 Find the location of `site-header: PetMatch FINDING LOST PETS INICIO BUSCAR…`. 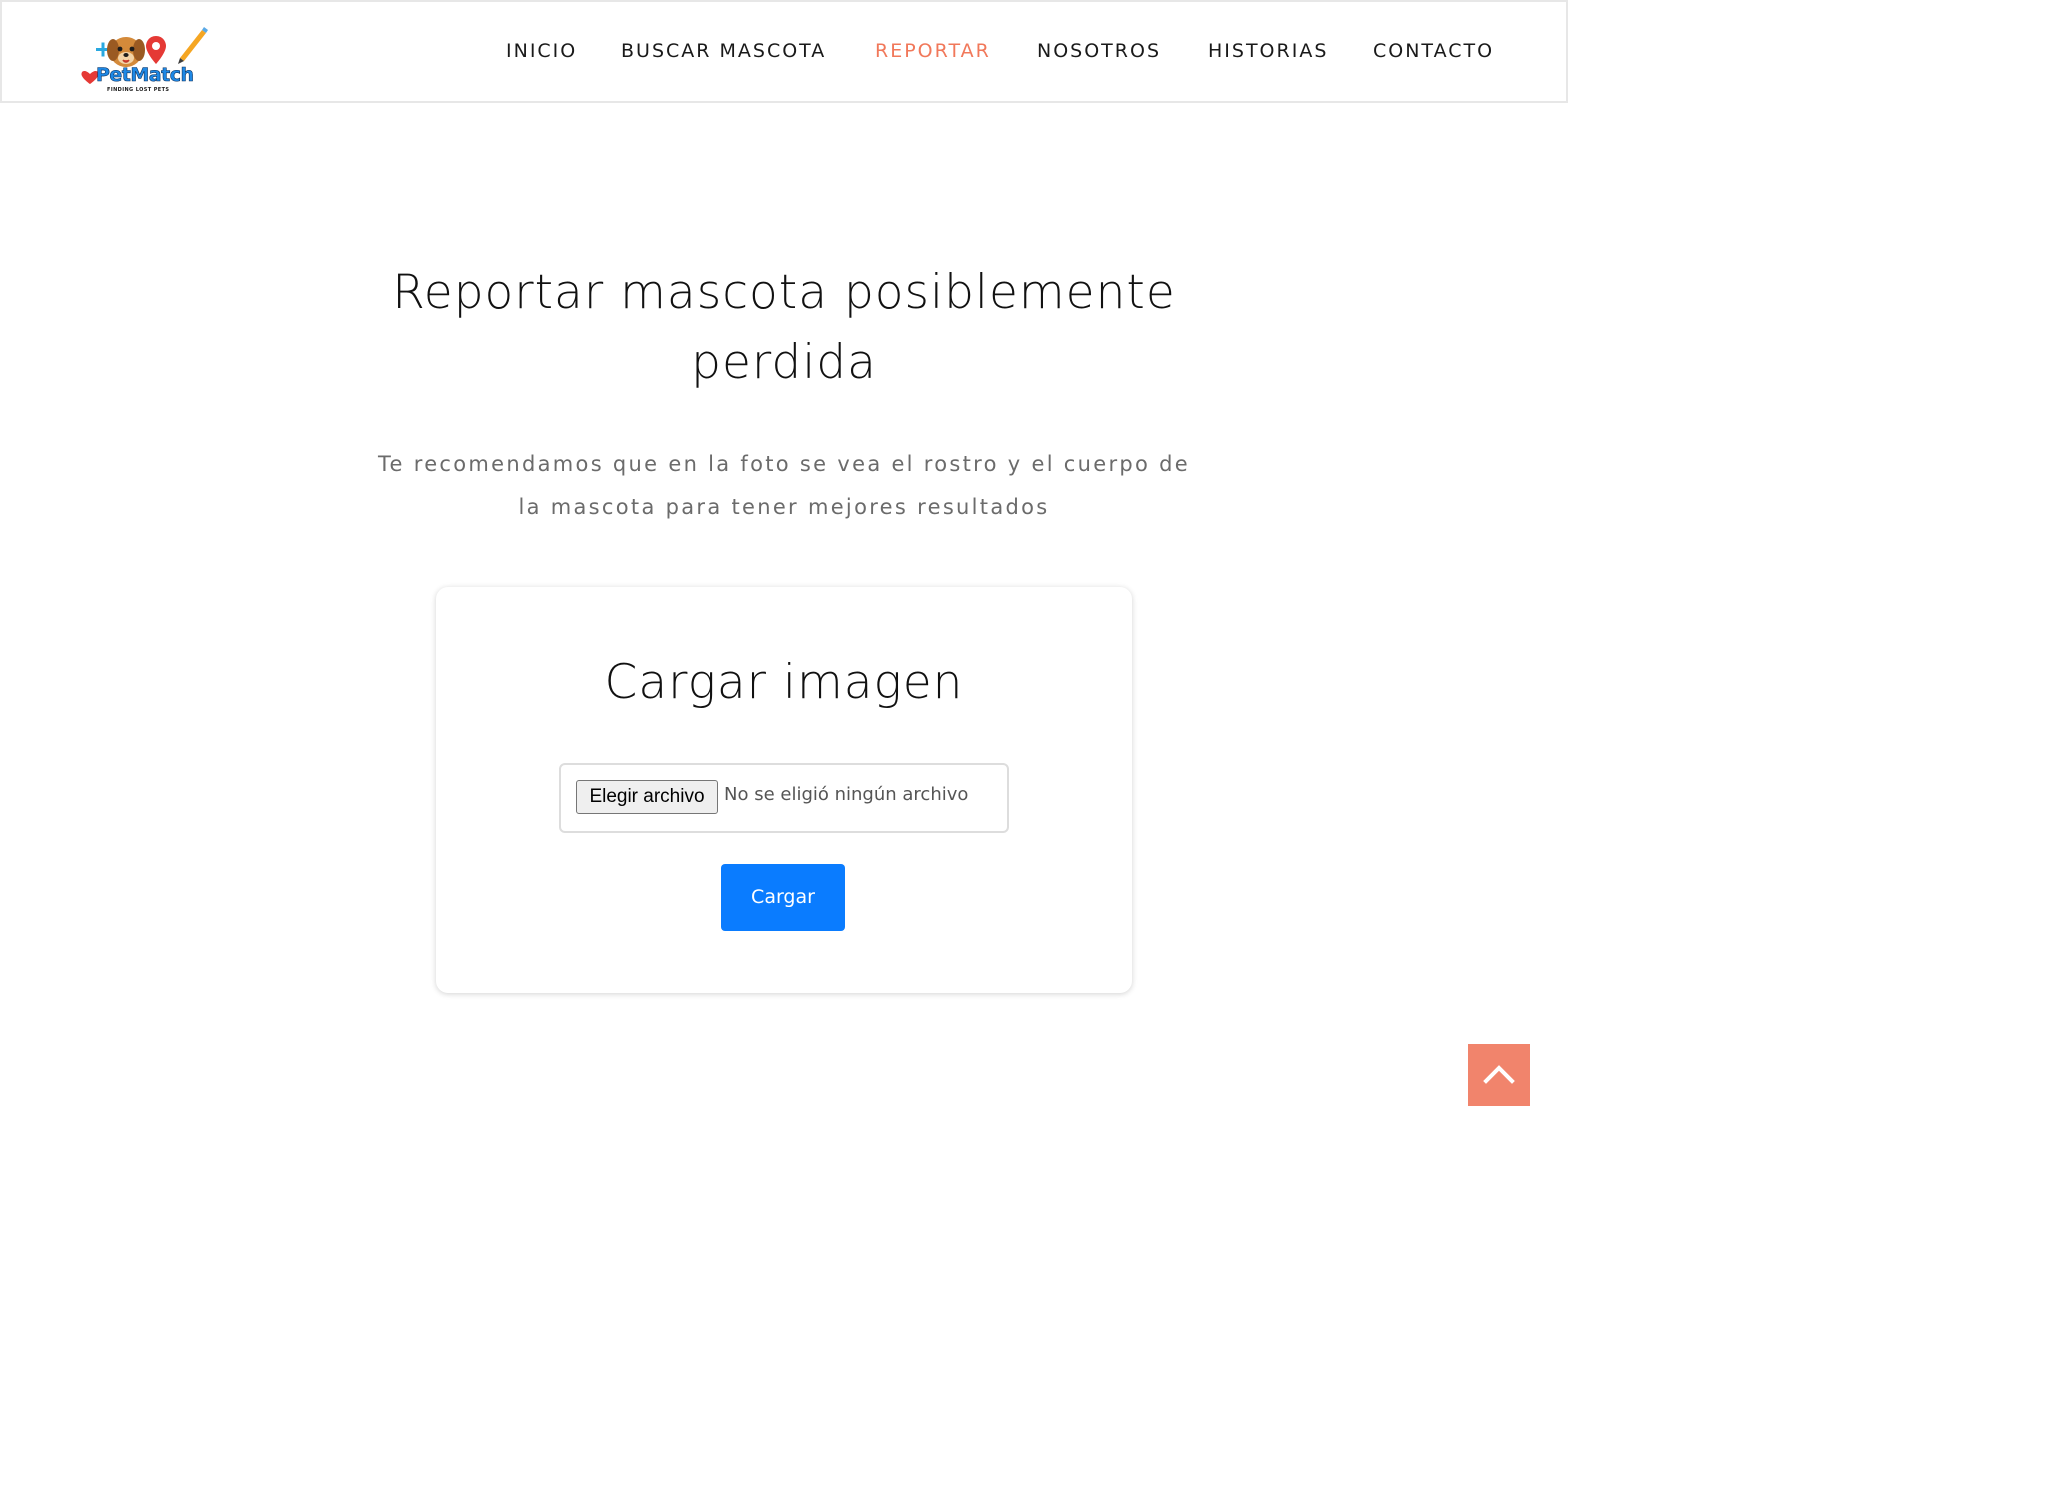

site-header: PetMatch FINDING LOST PETS INICIO BUSCAR… is located at coordinates (784, 51).